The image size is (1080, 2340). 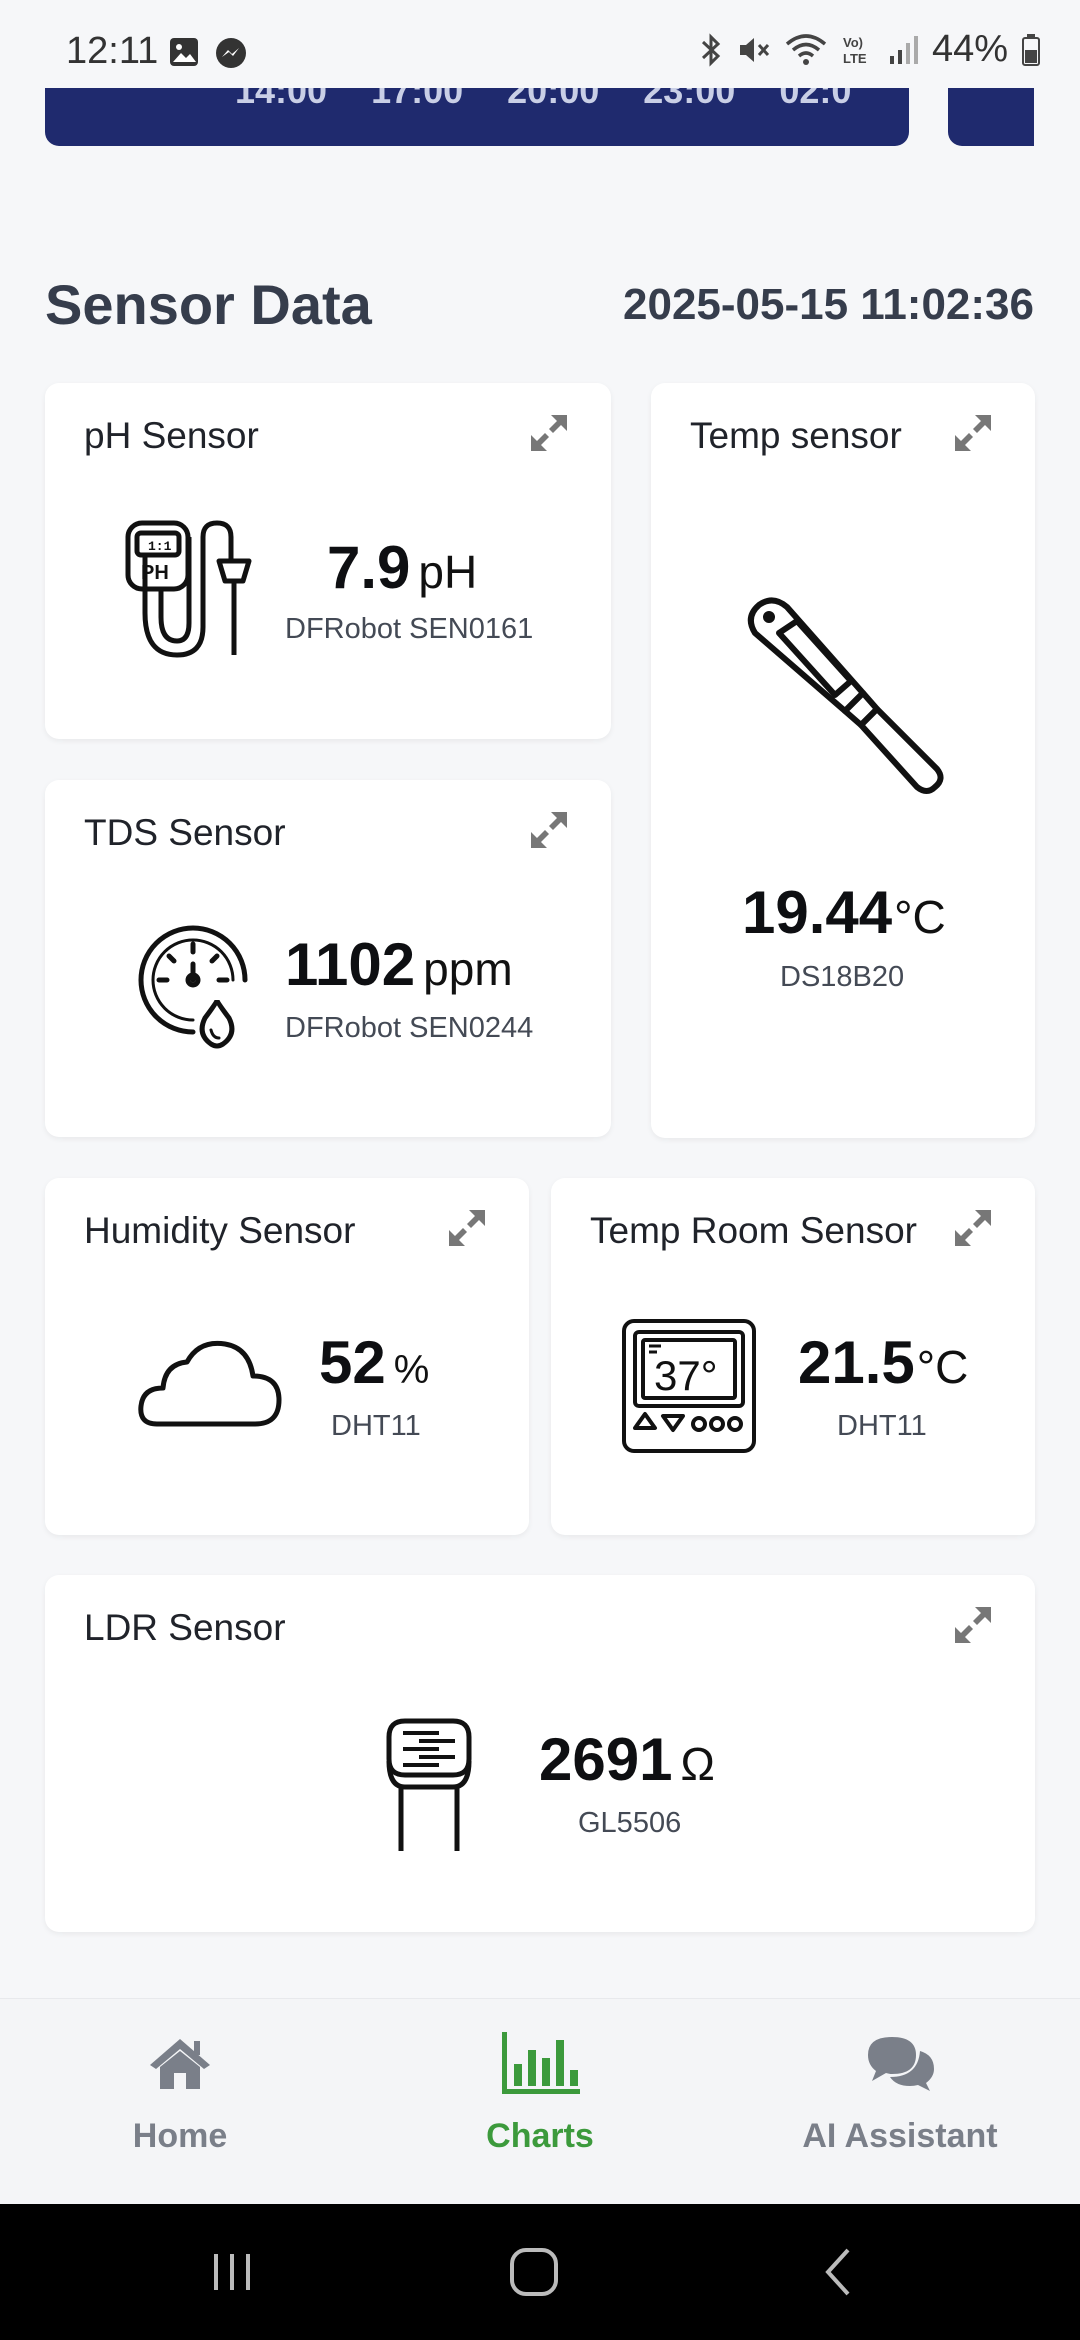 What do you see at coordinates (711, 49) in the screenshot?
I see `bluetooth-icon` at bounding box center [711, 49].